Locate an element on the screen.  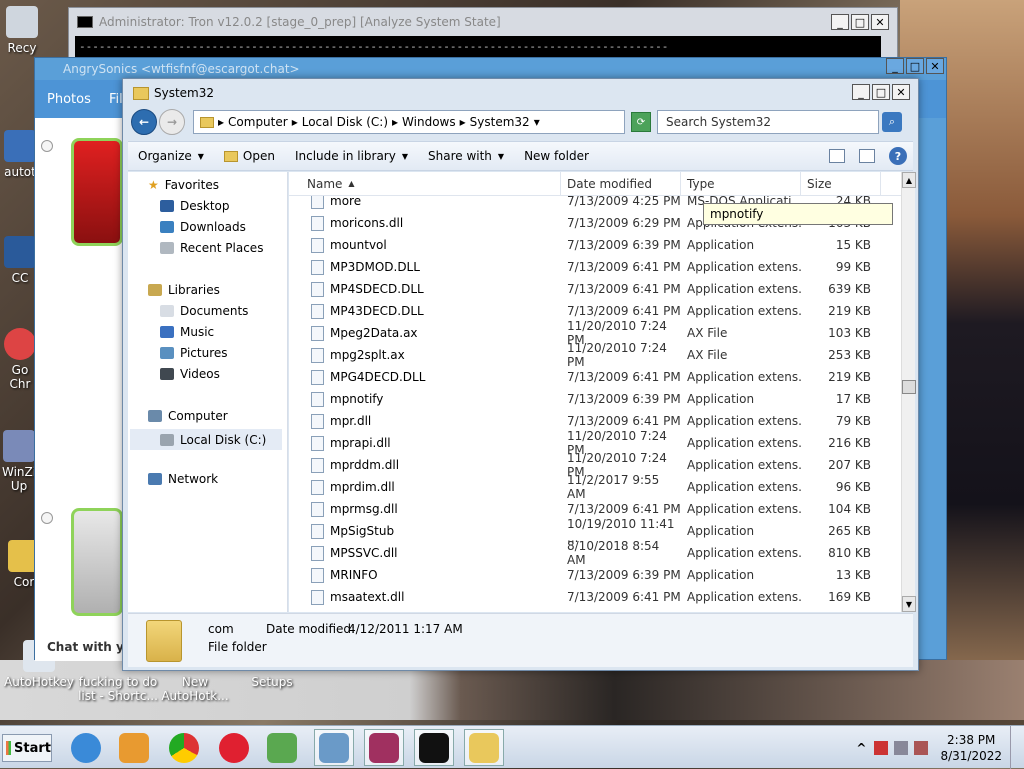
libraries-icon is located at coordinates (155, 290).